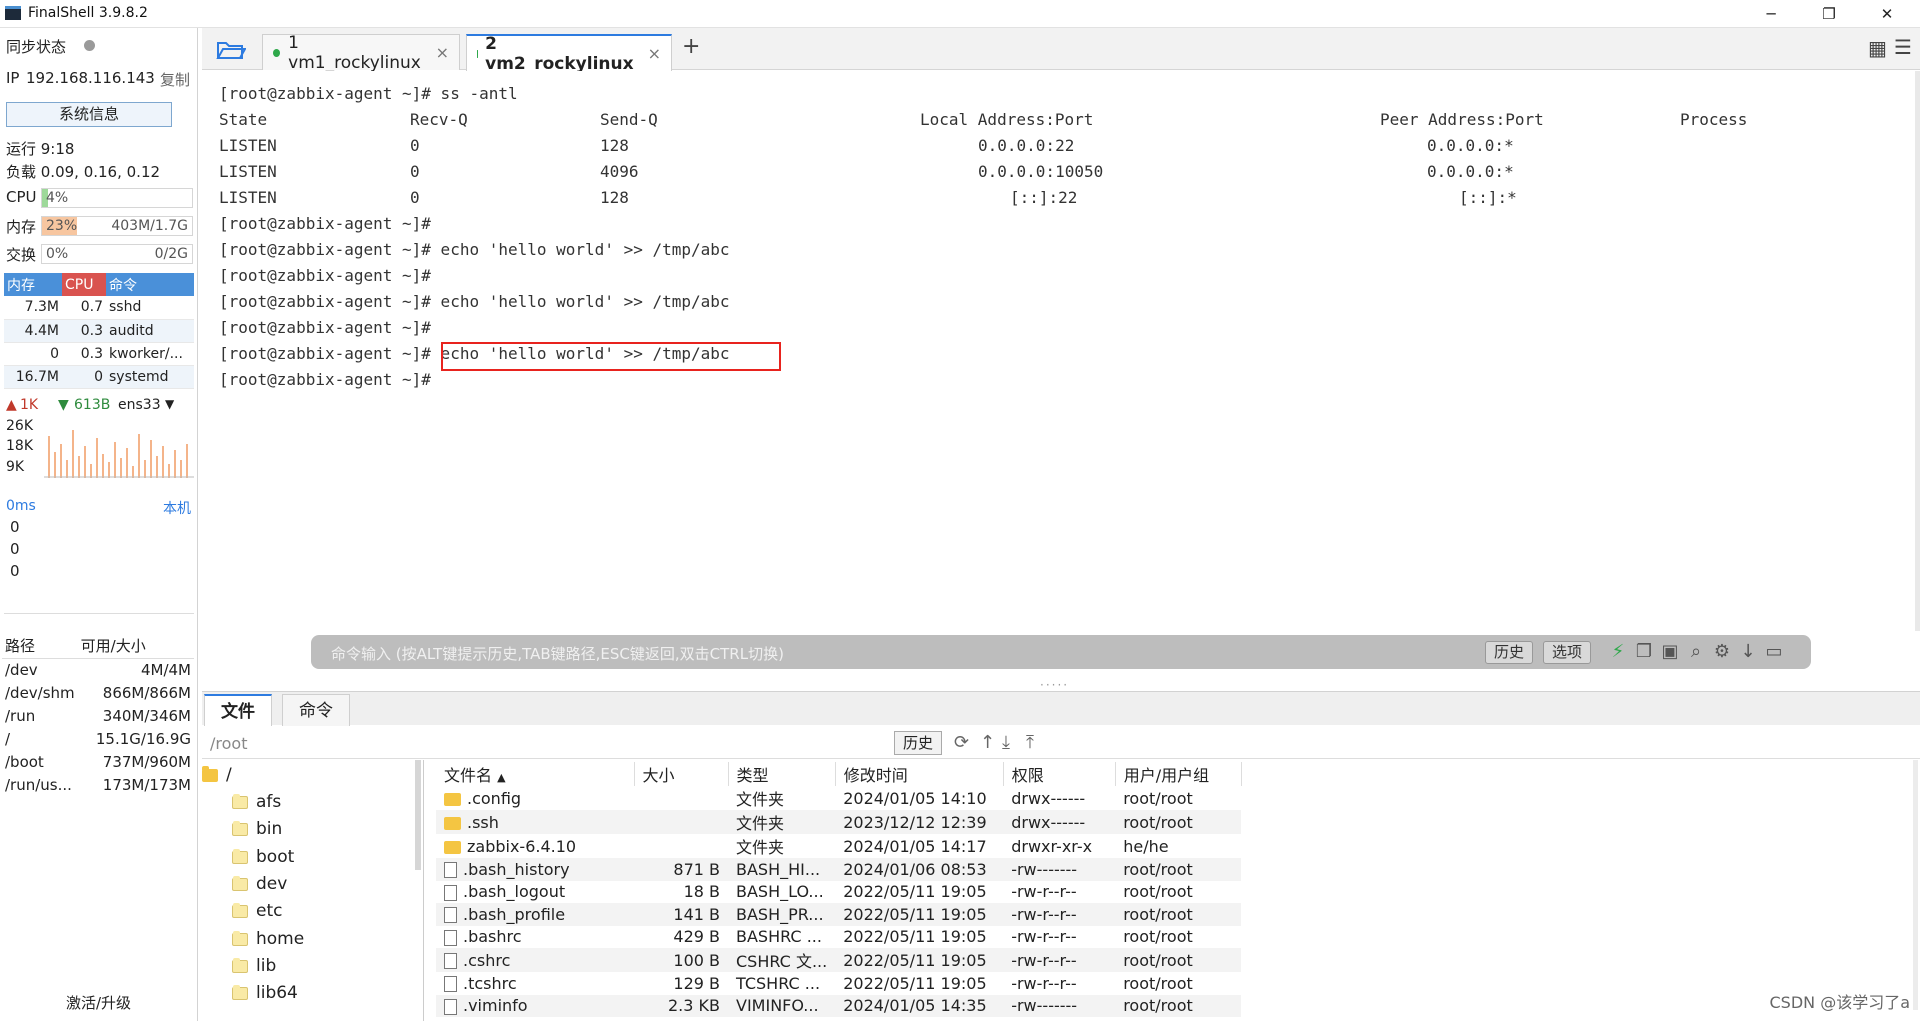  Describe the element at coordinates (15, 527) in the screenshot. I see `ping-value: 0` at that location.